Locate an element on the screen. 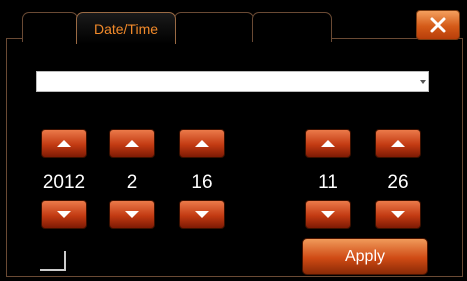 The image size is (467, 281). month-value: 2 is located at coordinates (132, 182).